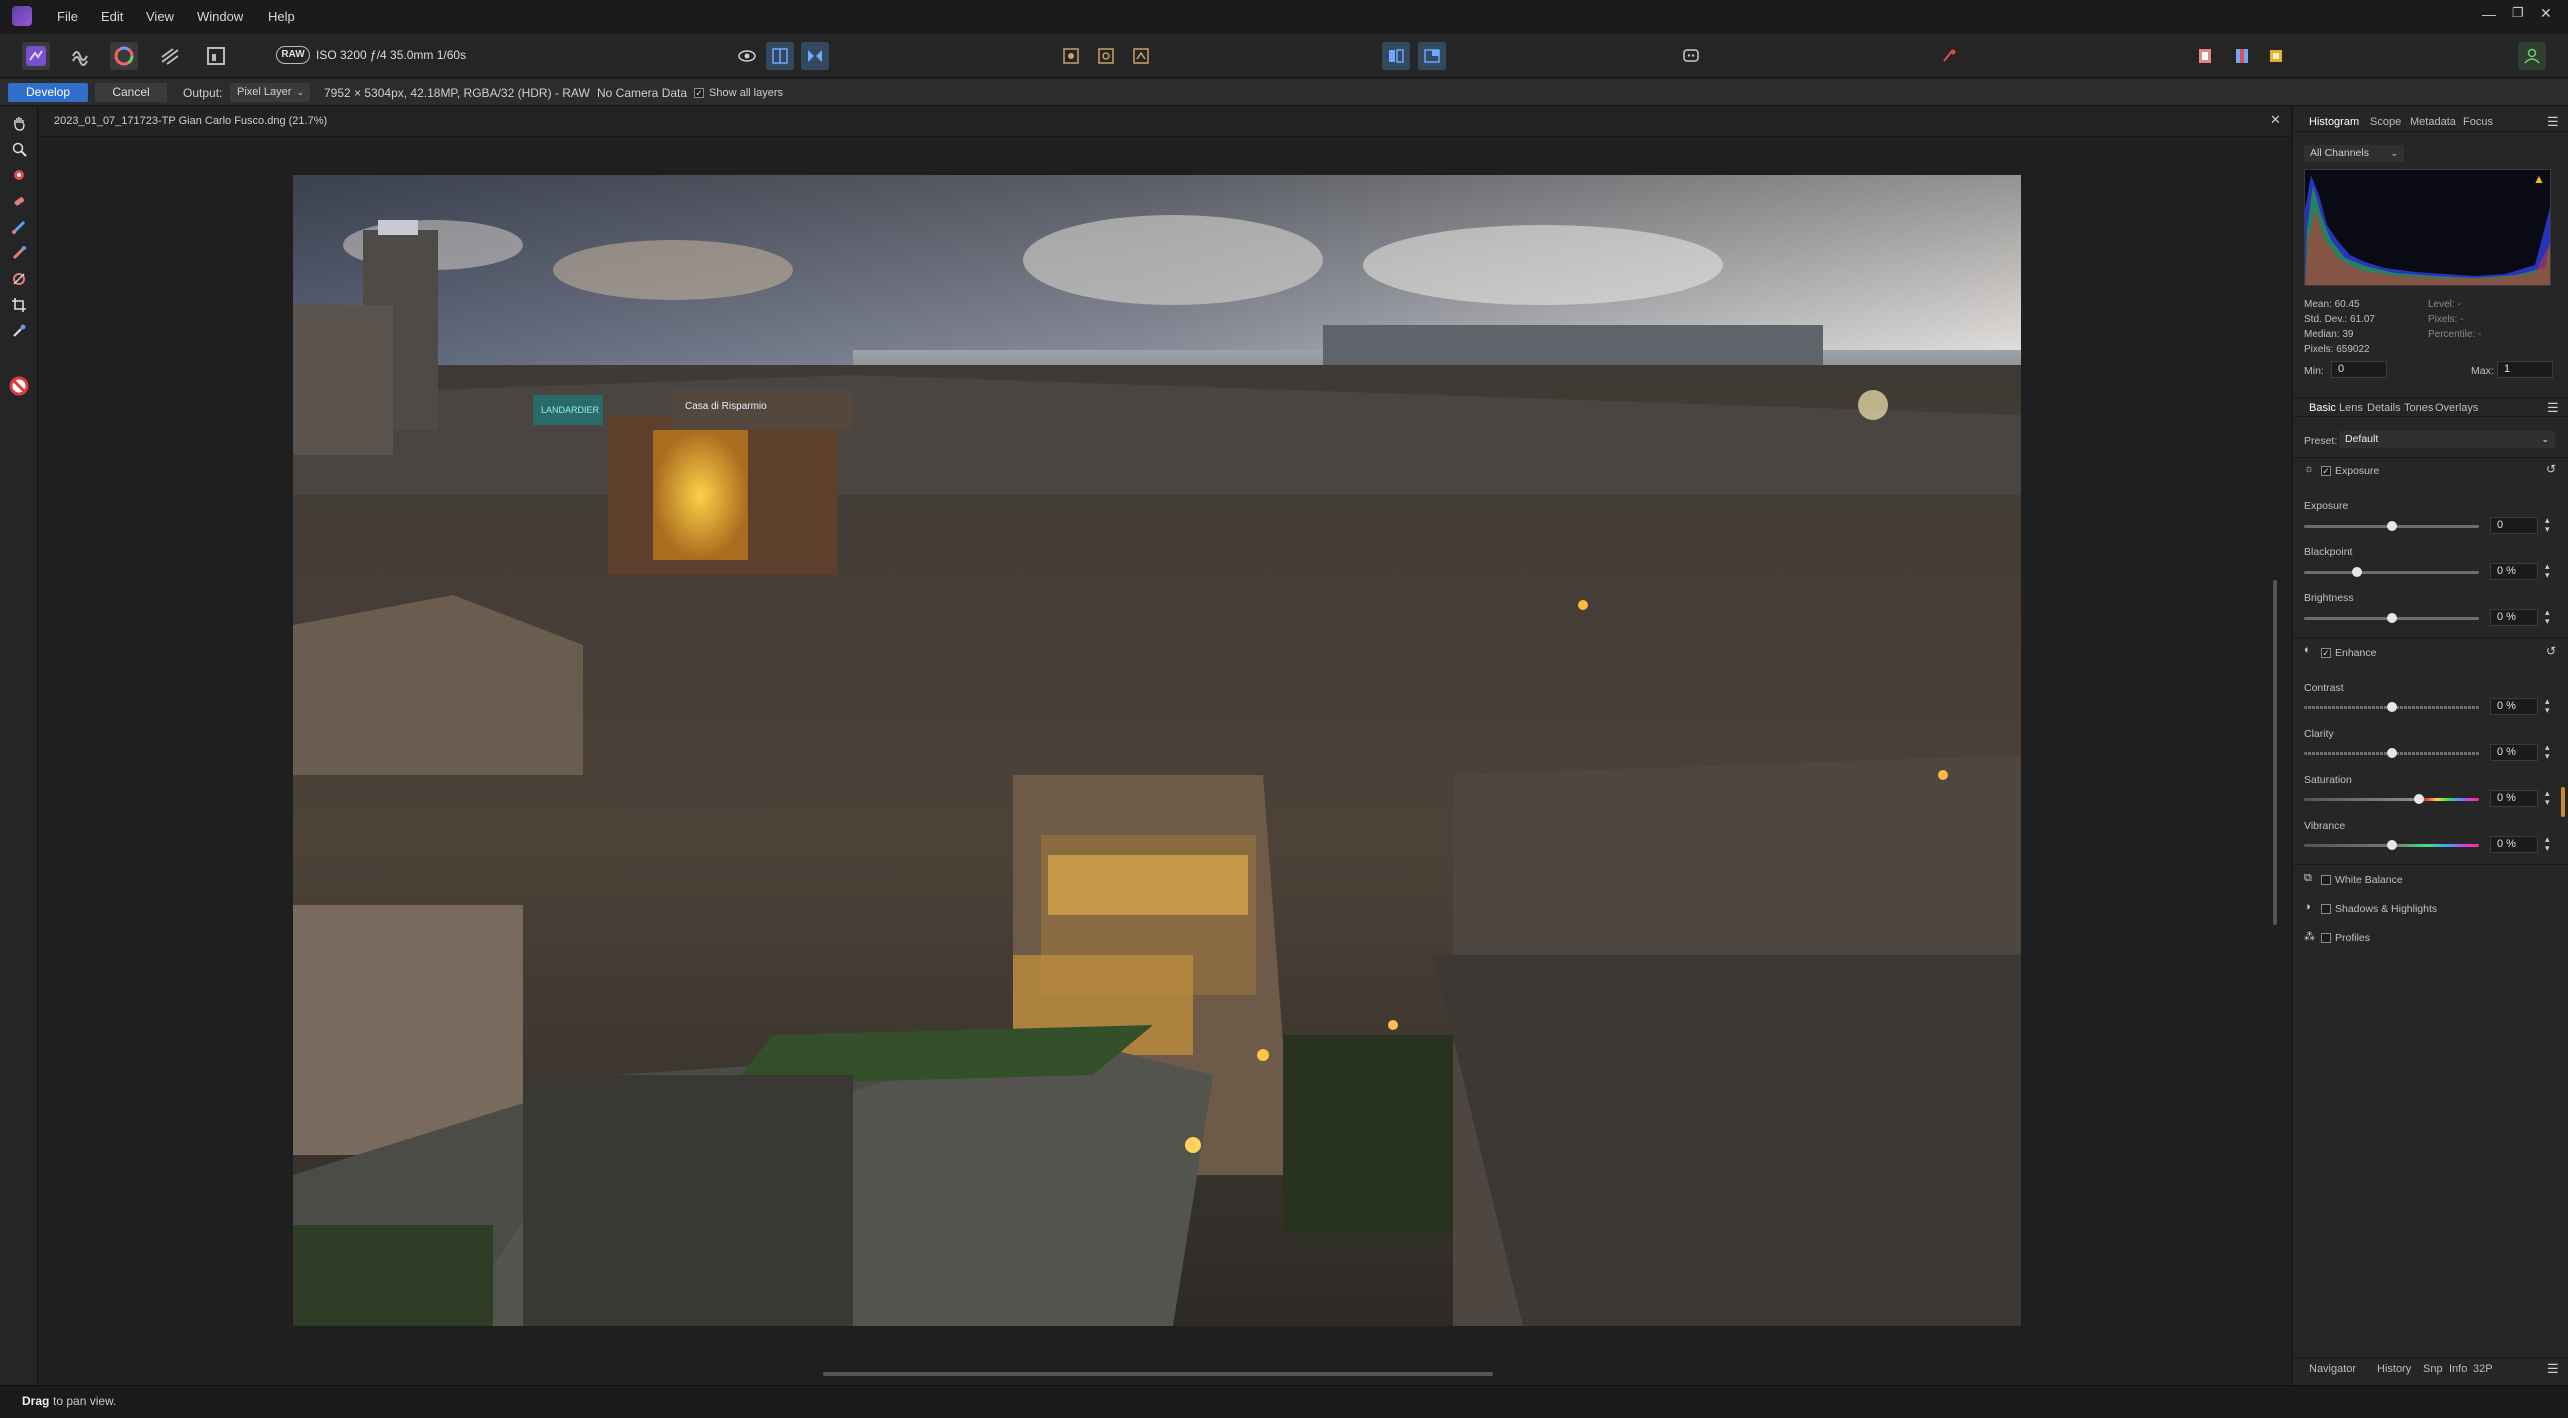 This screenshot has width=2568, height=1418. I want to click on profiles-checkbox, so click(2326, 938).